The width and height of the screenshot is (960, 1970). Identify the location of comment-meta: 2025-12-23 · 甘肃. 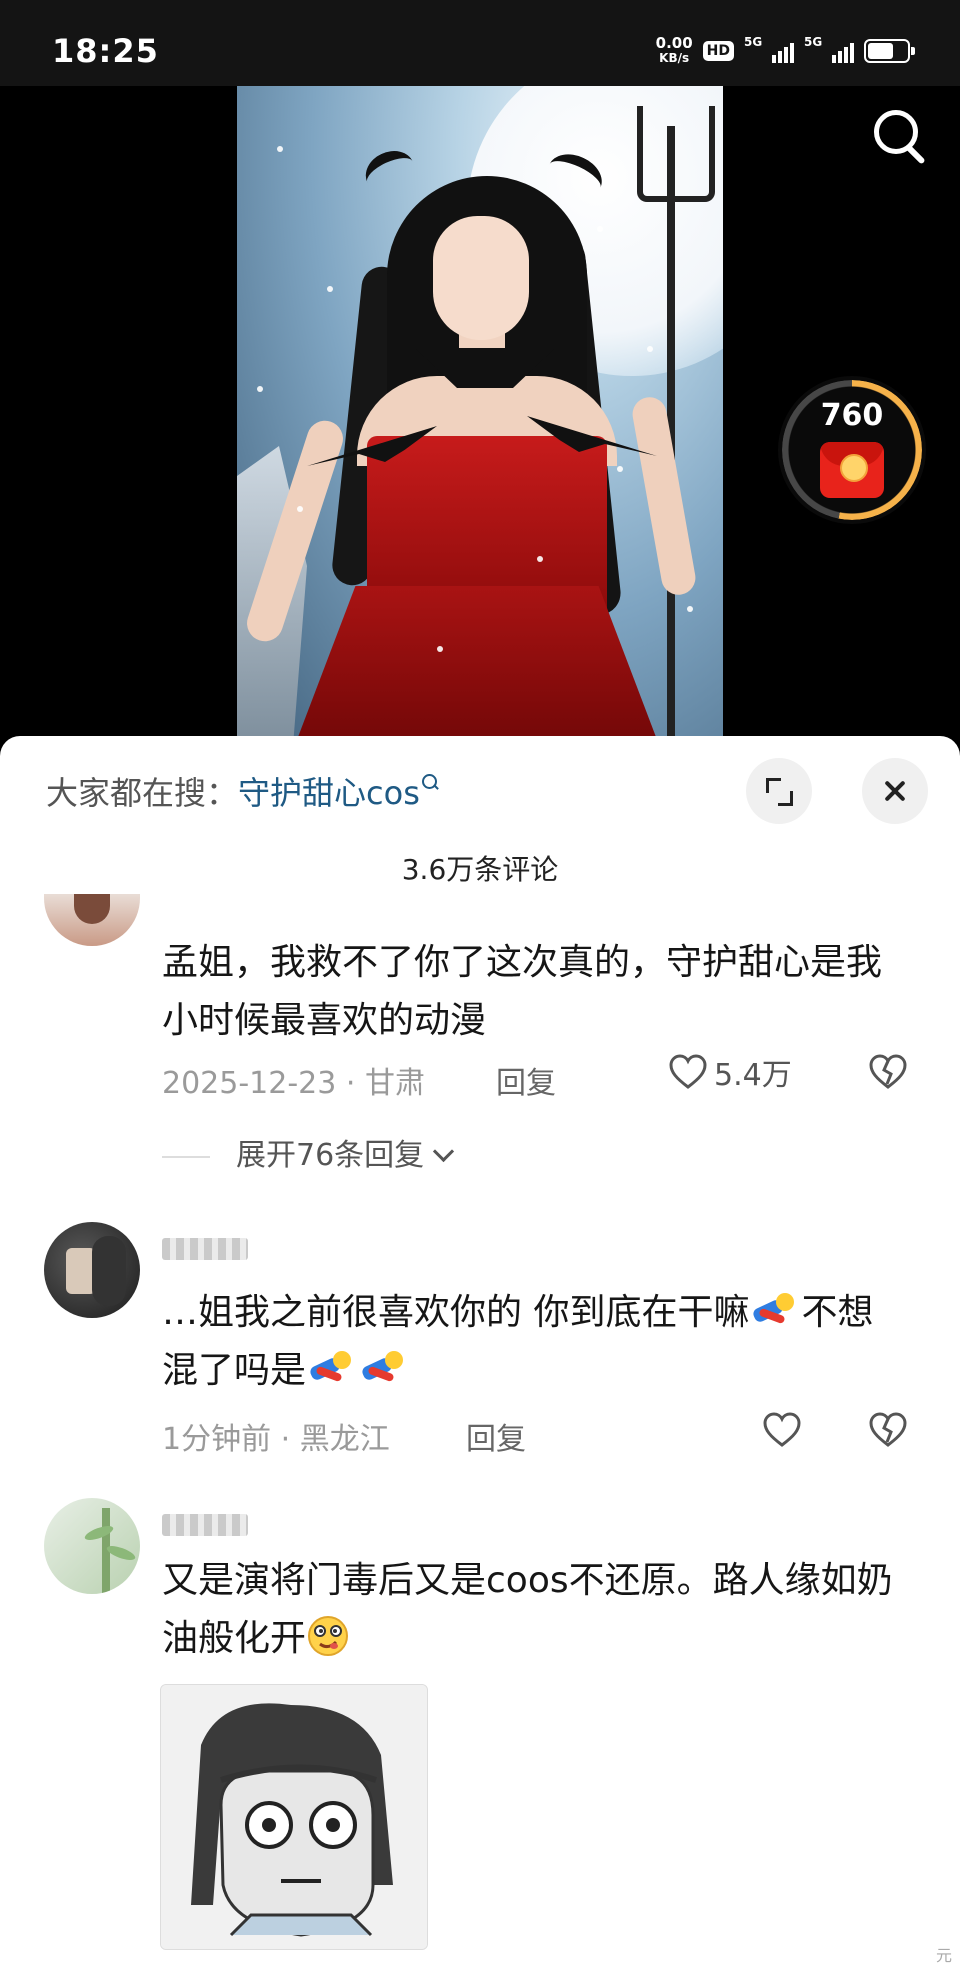
(293, 1083).